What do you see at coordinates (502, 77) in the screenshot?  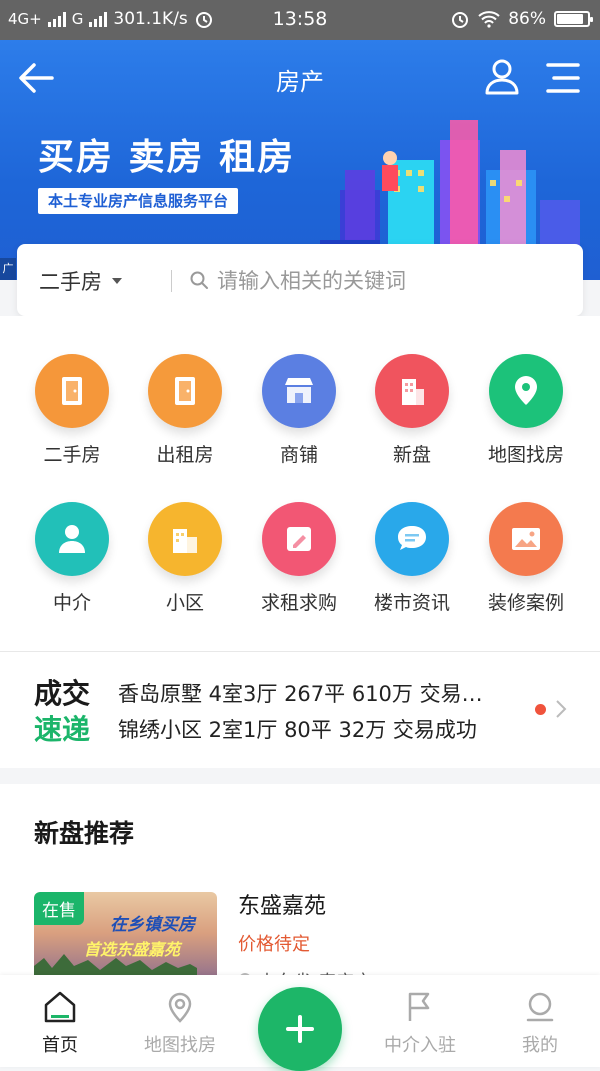 I see `user-icon` at bounding box center [502, 77].